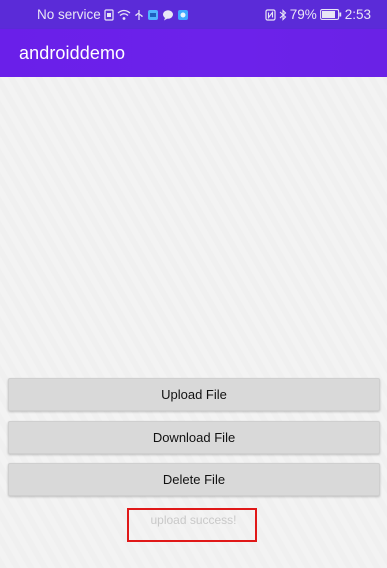 The width and height of the screenshot is (387, 568). What do you see at coordinates (124, 15) in the screenshot?
I see `wifi-icon` at bounding box center [124, 15].